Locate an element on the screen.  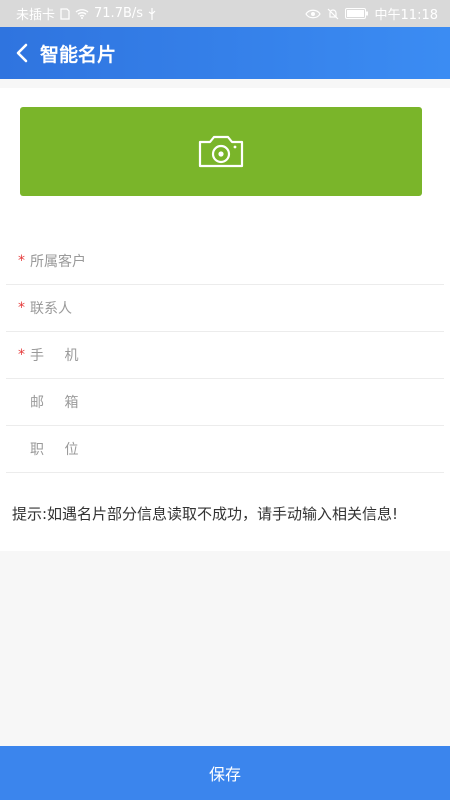
phone-field: * 手 机 is located at coordinates (225, 355).